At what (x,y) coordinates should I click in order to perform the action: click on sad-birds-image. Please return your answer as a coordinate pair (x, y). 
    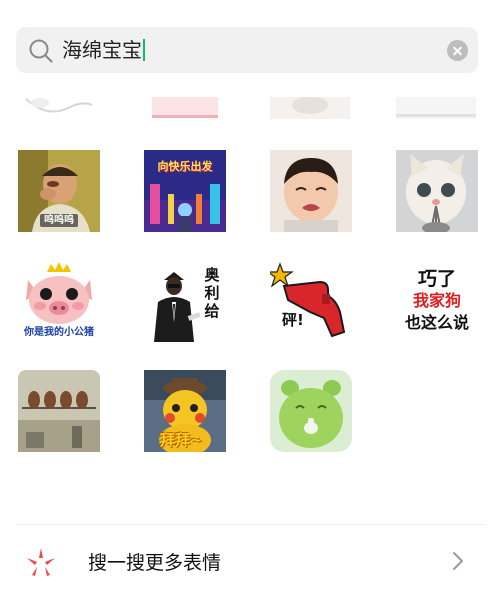
    Looking at the image, I should click on (59, 411).